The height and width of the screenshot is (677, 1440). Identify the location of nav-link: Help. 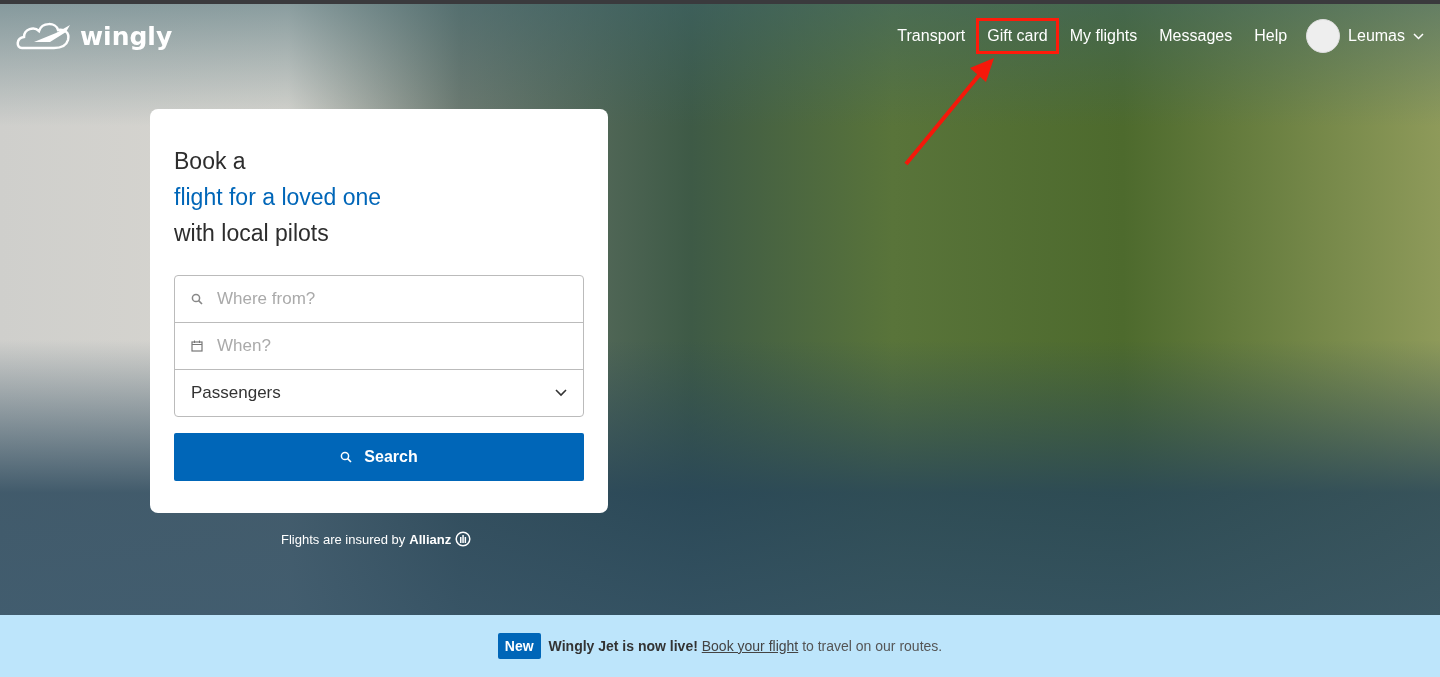
(1271, 36).